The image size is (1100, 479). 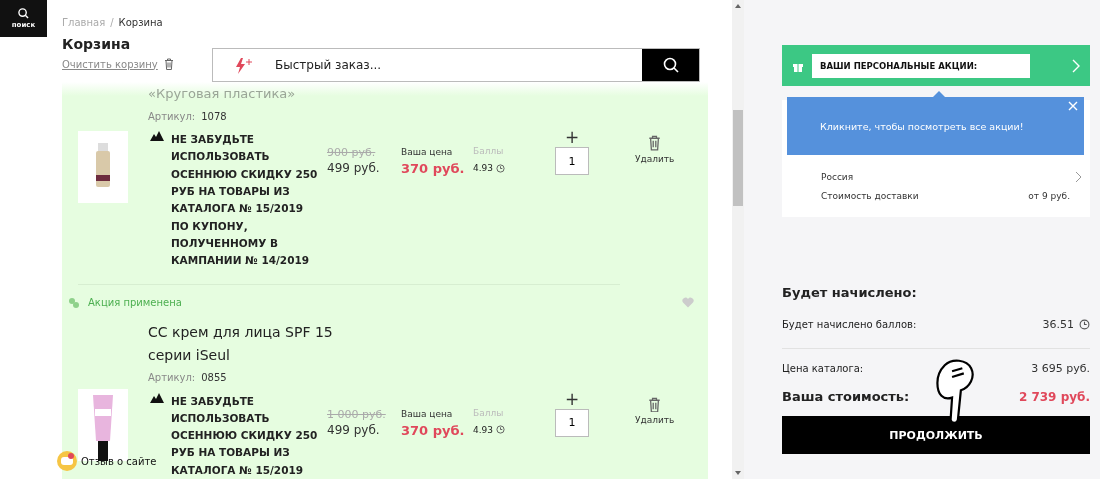 I want to click on product-name: серии iSeul, so click(x=189, y=355).